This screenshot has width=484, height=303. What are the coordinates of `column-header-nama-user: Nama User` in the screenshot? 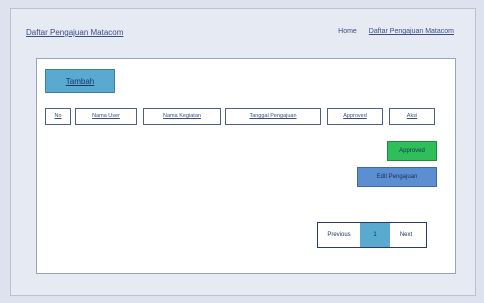 It's located at (106, 116).